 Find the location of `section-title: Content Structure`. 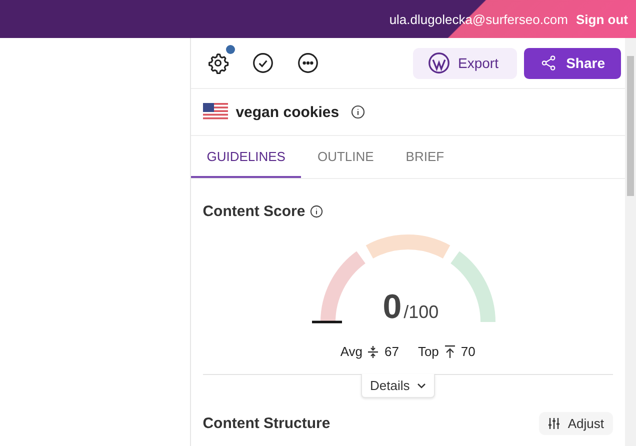

section-title: Content Structure is located at coordinates (266, 423).